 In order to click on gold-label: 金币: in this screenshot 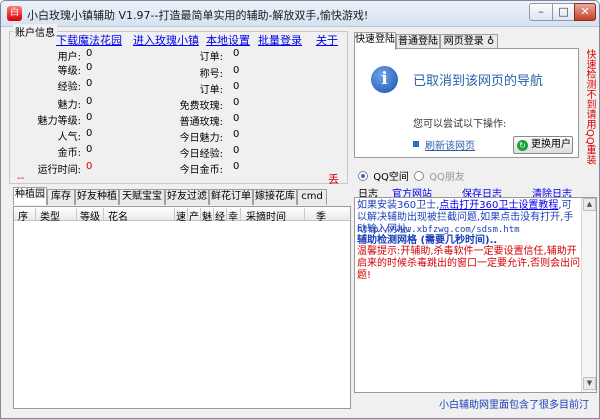, I will do `click(69, 153)`.